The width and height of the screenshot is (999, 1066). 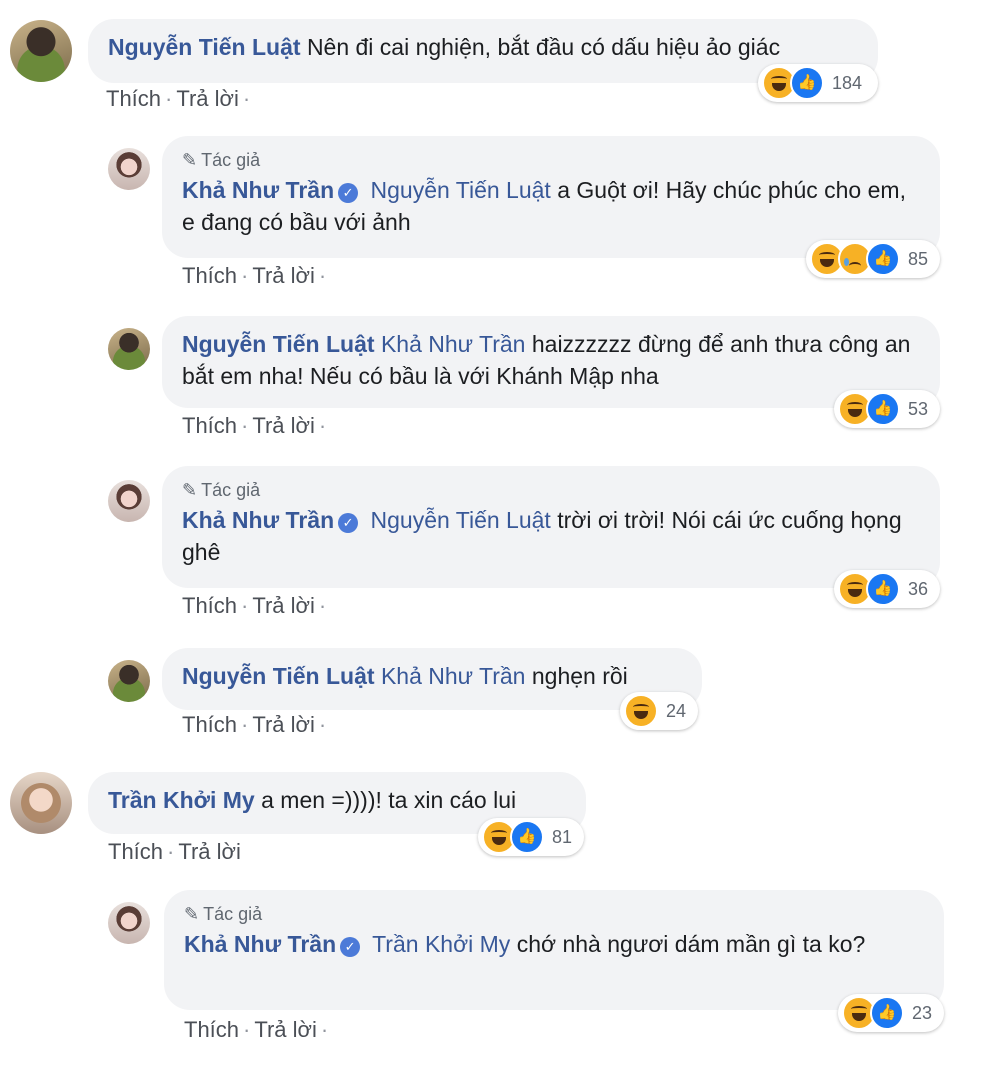 What do you see at coordinates (659, 711) in the screenshot?
I see `reaction-summary: 24` at bounding box center [659, 711].